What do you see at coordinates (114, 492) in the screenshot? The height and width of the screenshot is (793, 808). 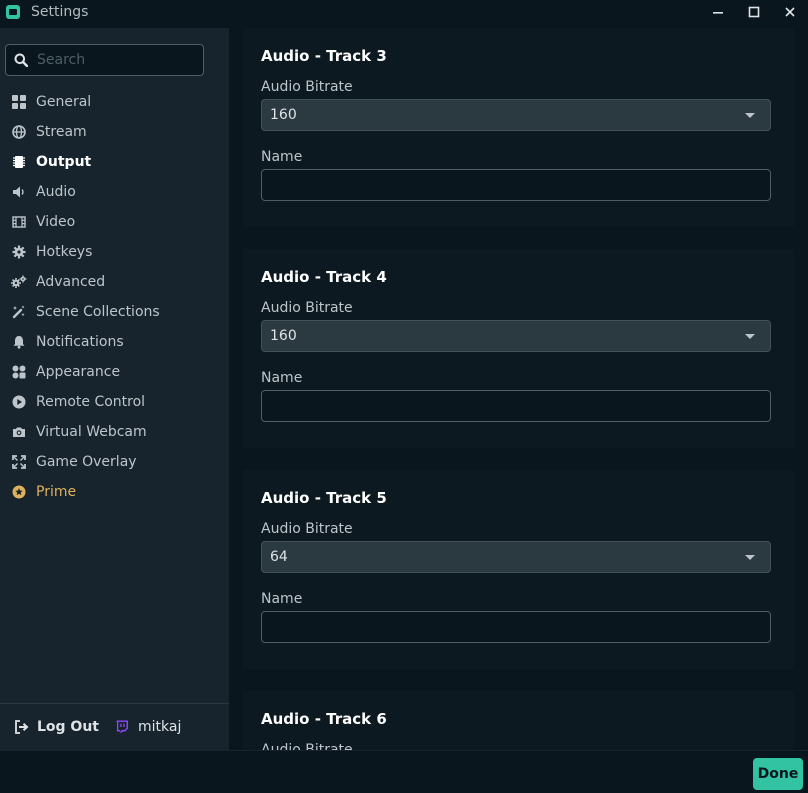 I see `sidebar-item-prime: Prime` at bounding box center [114, 492].